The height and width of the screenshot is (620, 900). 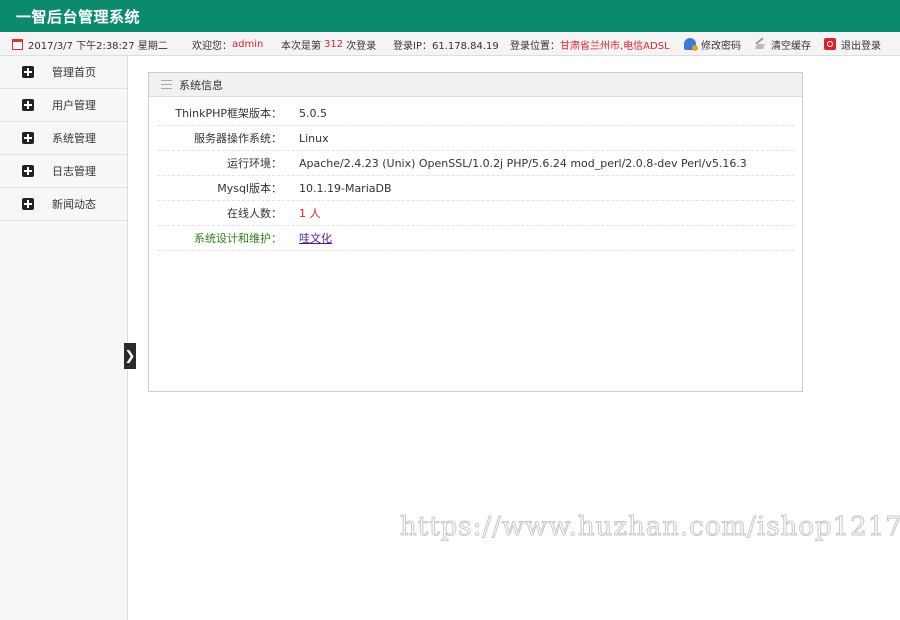 I want to click on login-ip-display: 登录IP：61.178.84.19, so click(x=446, y=44).